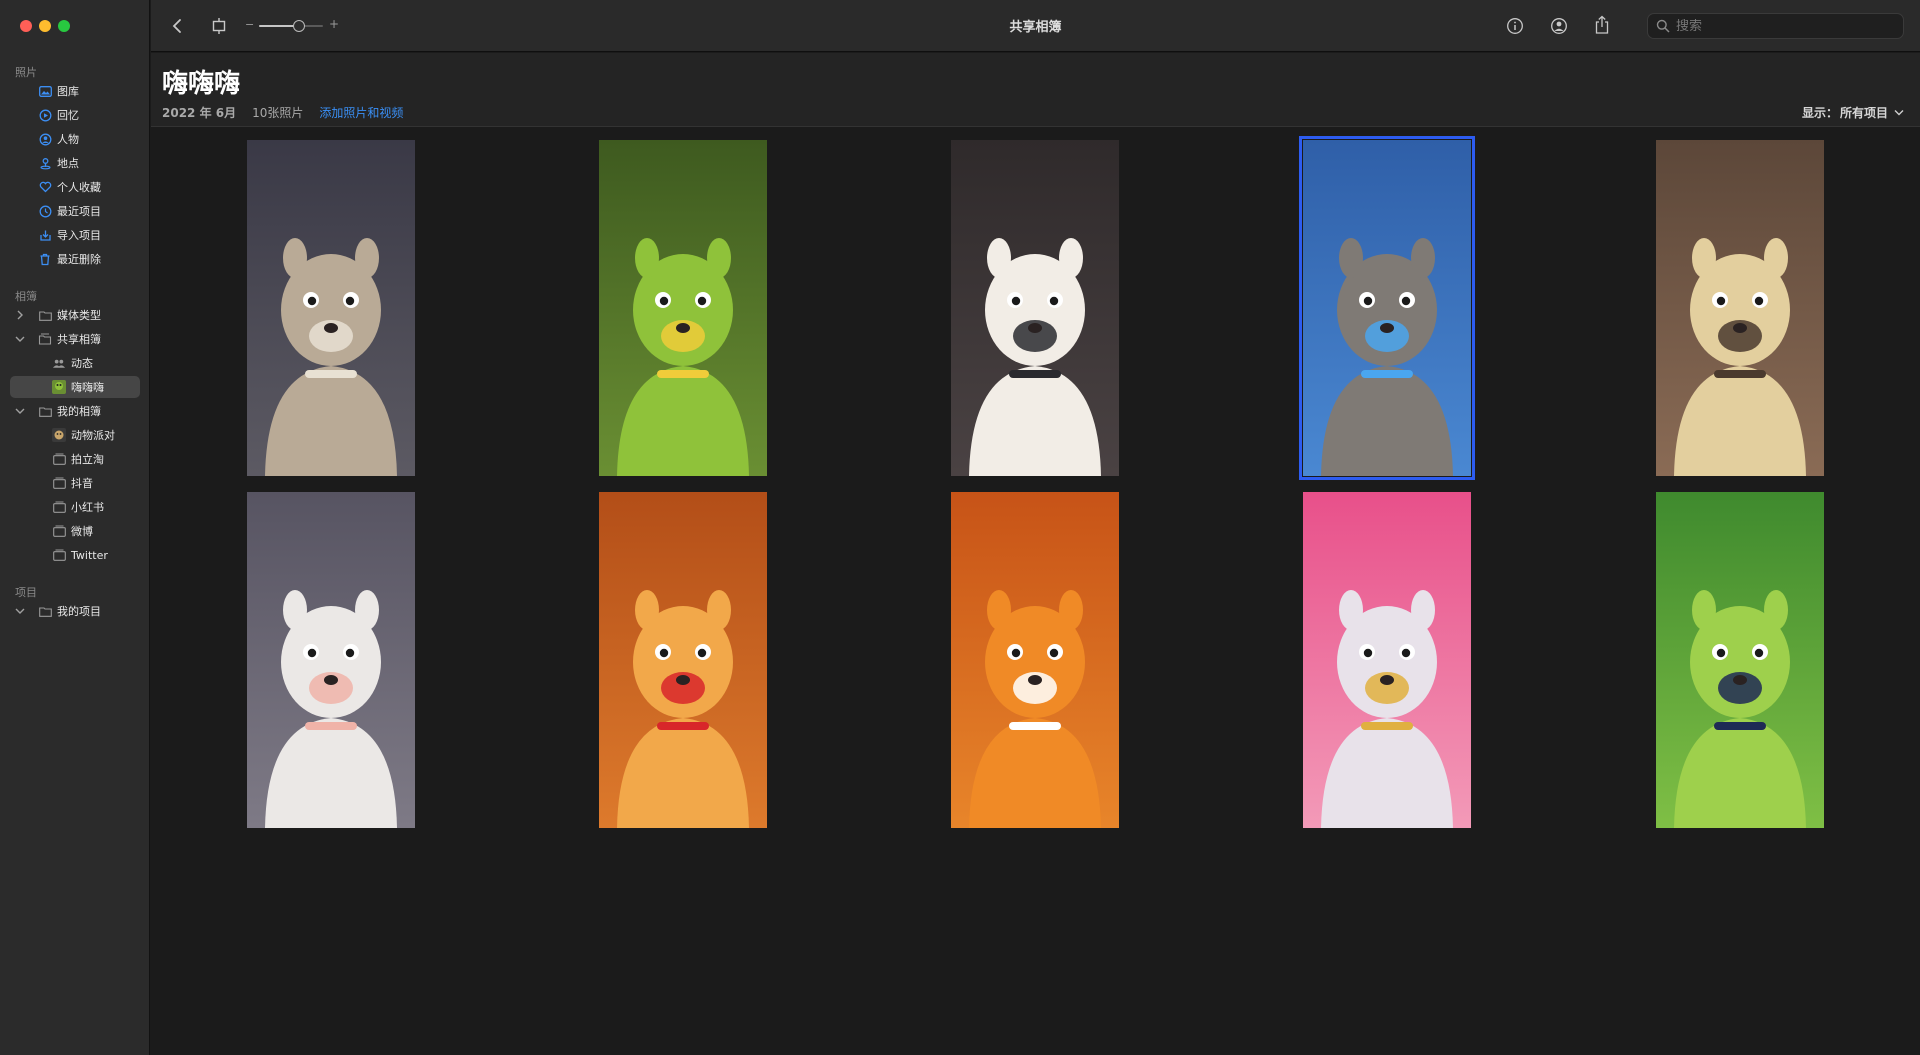  I want to click on photo-thumbnail-dinosaur, so click(683, 308).